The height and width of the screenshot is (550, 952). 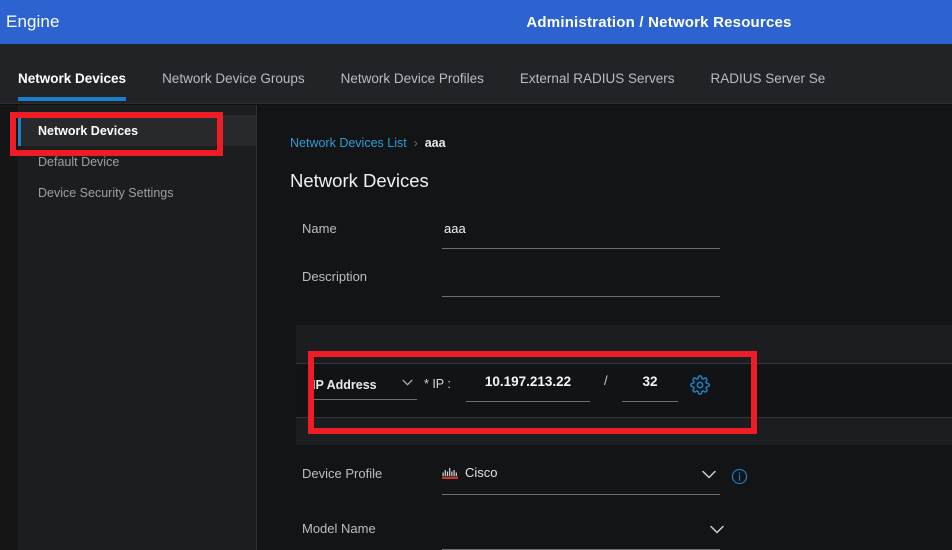 What do you see at coordinates (106, 192) in the screenshot?
I see `sidebar-item-label: Device Security Settings` at bounding box center [106, 192].